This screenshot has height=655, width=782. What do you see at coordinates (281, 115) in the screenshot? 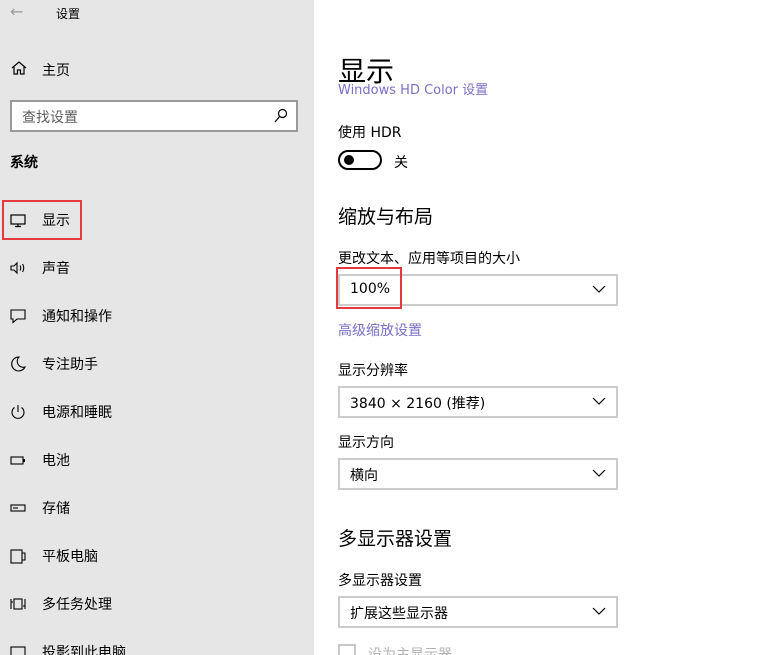
I see `search-icon` at bounding box center [281, 115].